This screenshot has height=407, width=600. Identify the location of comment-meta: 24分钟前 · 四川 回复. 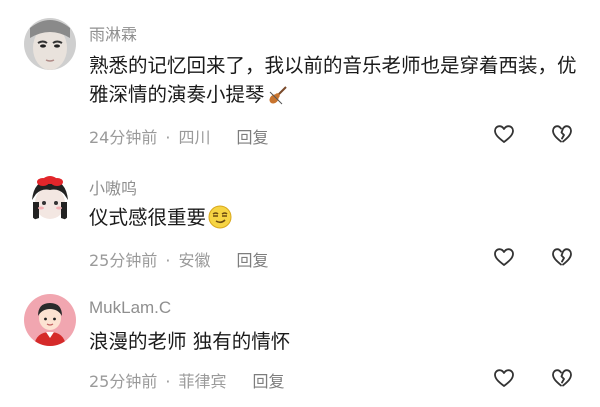
(179, 136).